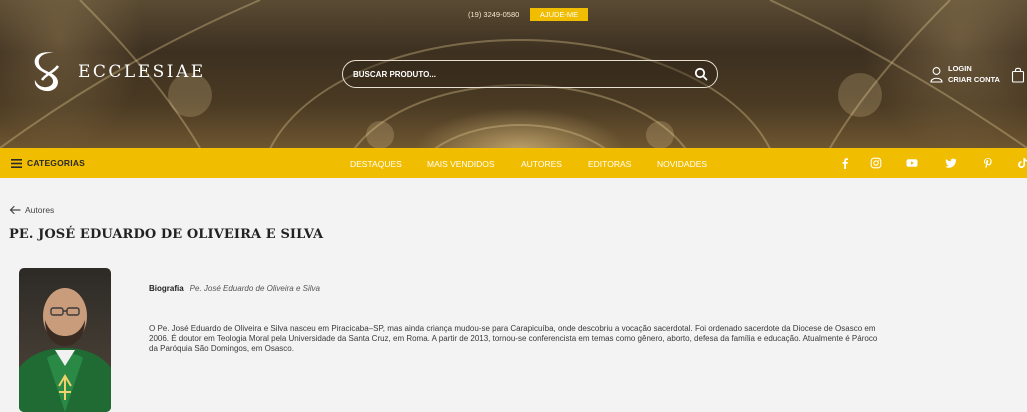  I want to click on biography-label: Biografia, so click(166, 288).